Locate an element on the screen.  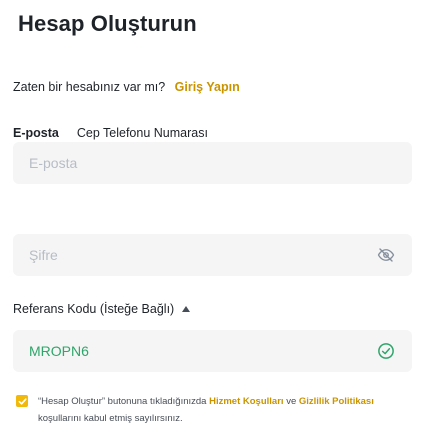
email-input is located at coordinates (212, 163).